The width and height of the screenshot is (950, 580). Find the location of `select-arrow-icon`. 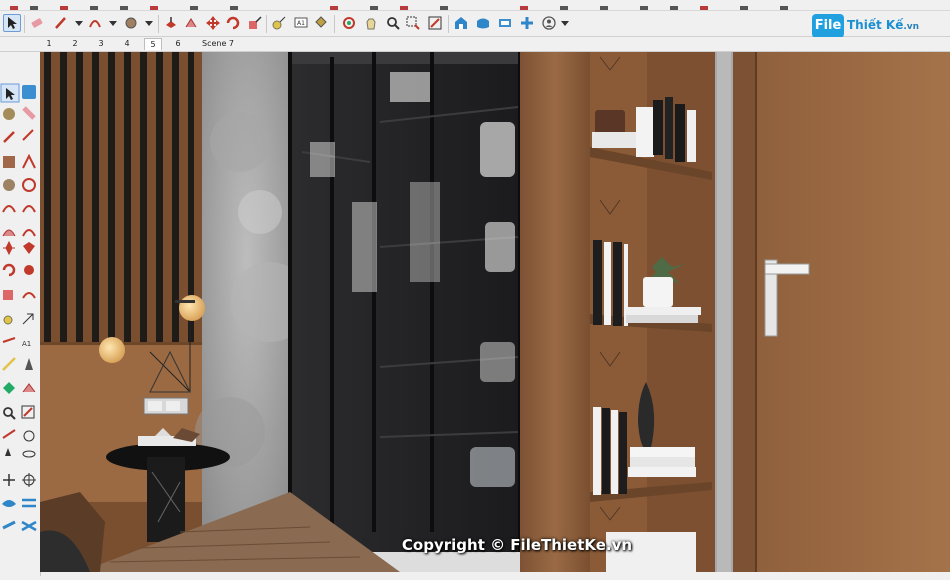

select-arrow-icon is located at coordinates (12, 23).